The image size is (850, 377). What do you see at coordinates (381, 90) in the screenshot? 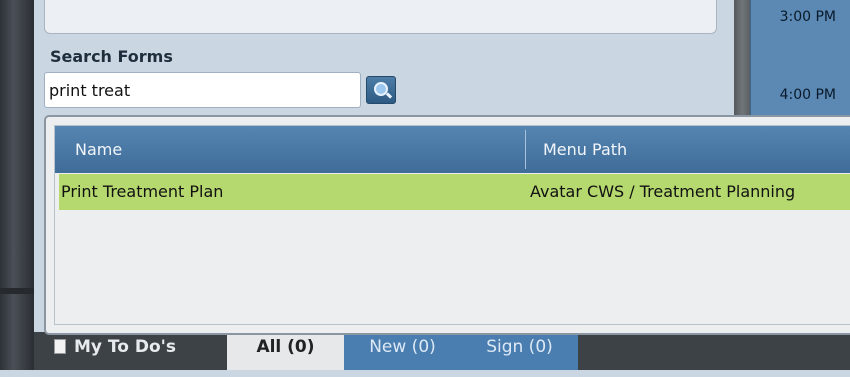
I see `search-button` at bounding box center [381, 90].